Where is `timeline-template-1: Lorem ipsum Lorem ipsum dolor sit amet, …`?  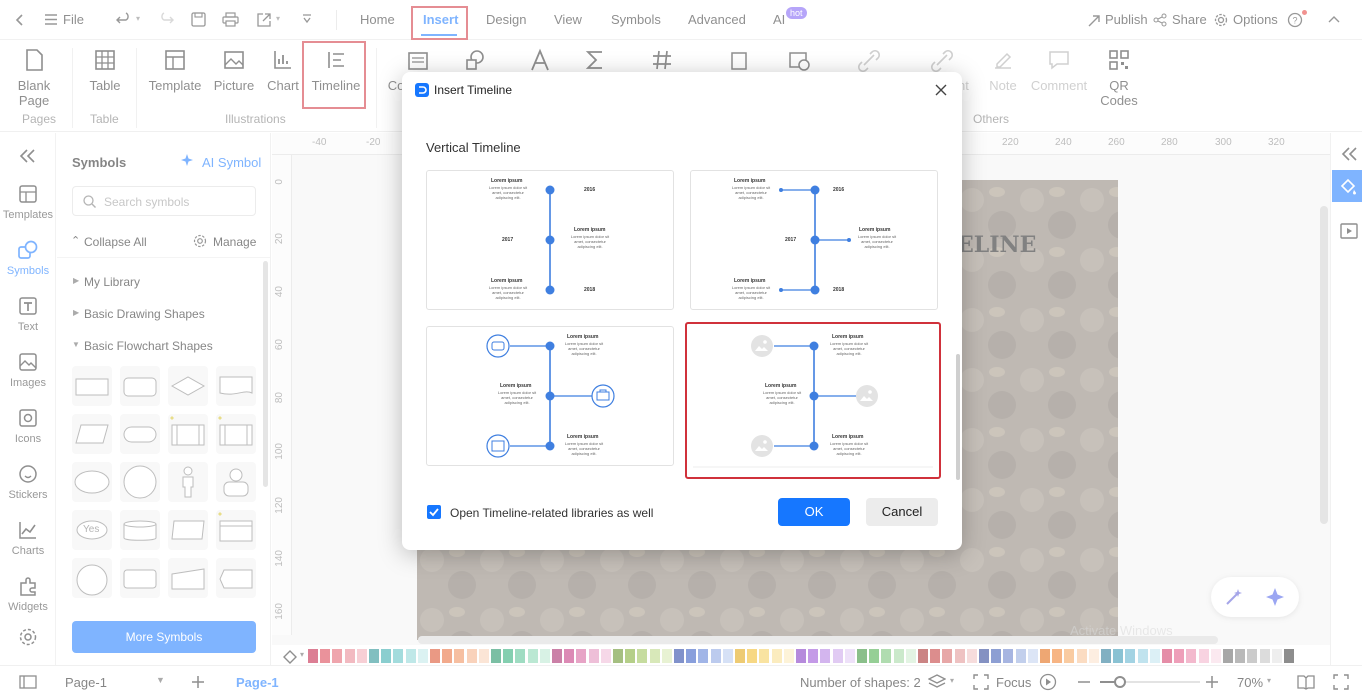
timeline-template-1: Lorem ipsum Lorem ipsum dolor sit amet, … is located at coordinates (550, 240).